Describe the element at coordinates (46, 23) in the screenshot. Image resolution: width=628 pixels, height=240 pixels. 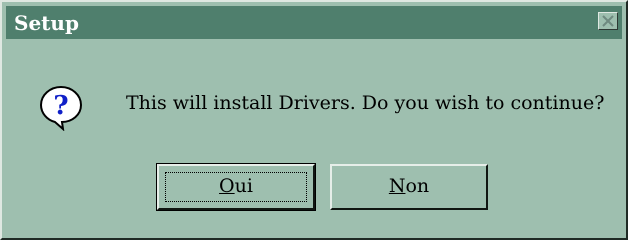
I see `window-title: Setup` at that location.